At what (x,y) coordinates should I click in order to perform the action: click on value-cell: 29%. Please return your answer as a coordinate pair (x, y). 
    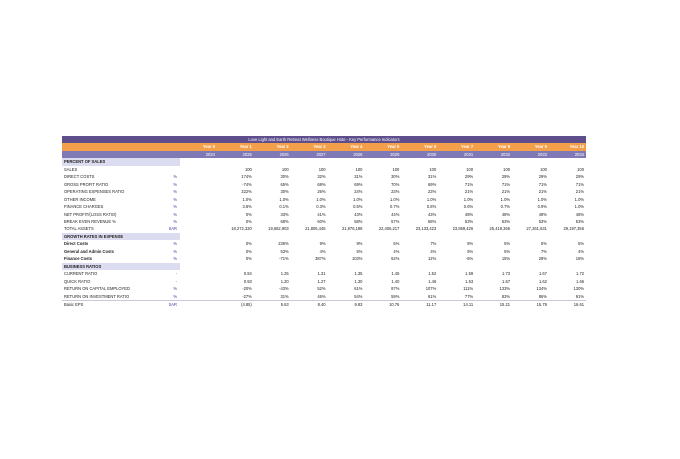
    Looking at the image, I should click on (579, 177).